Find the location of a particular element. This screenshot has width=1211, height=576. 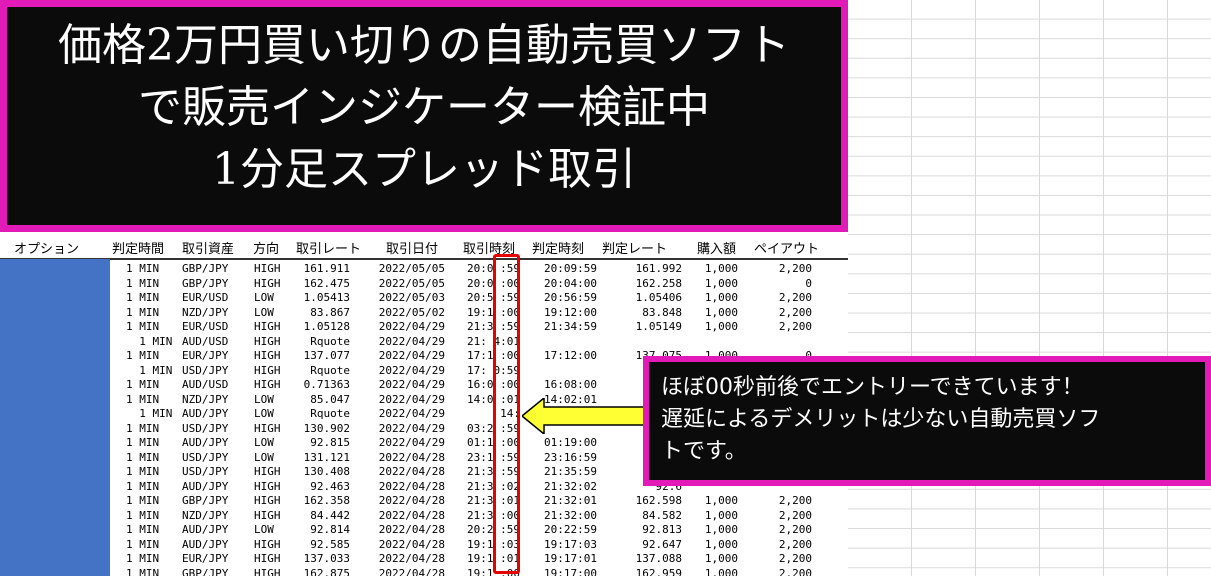

col-header-option: オプション is located at coordinates (47, 249).